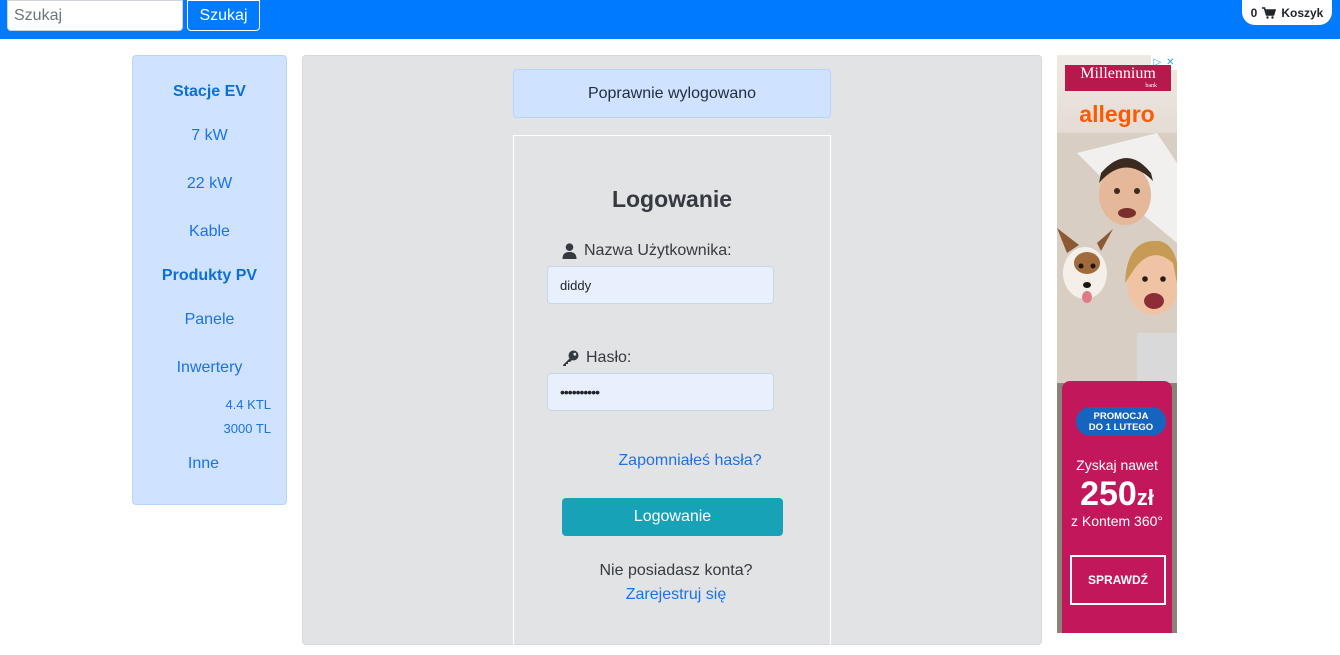  Describe the element at coordinates (672, 517) in the screenshot. I see `login-submit-button: Logowanie` at that location.